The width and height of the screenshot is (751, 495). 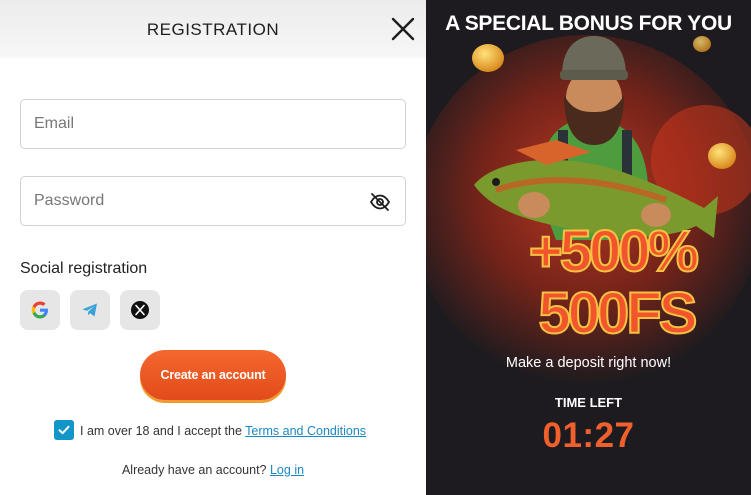 I want to click on close-icon, so click(x=403, y=29).